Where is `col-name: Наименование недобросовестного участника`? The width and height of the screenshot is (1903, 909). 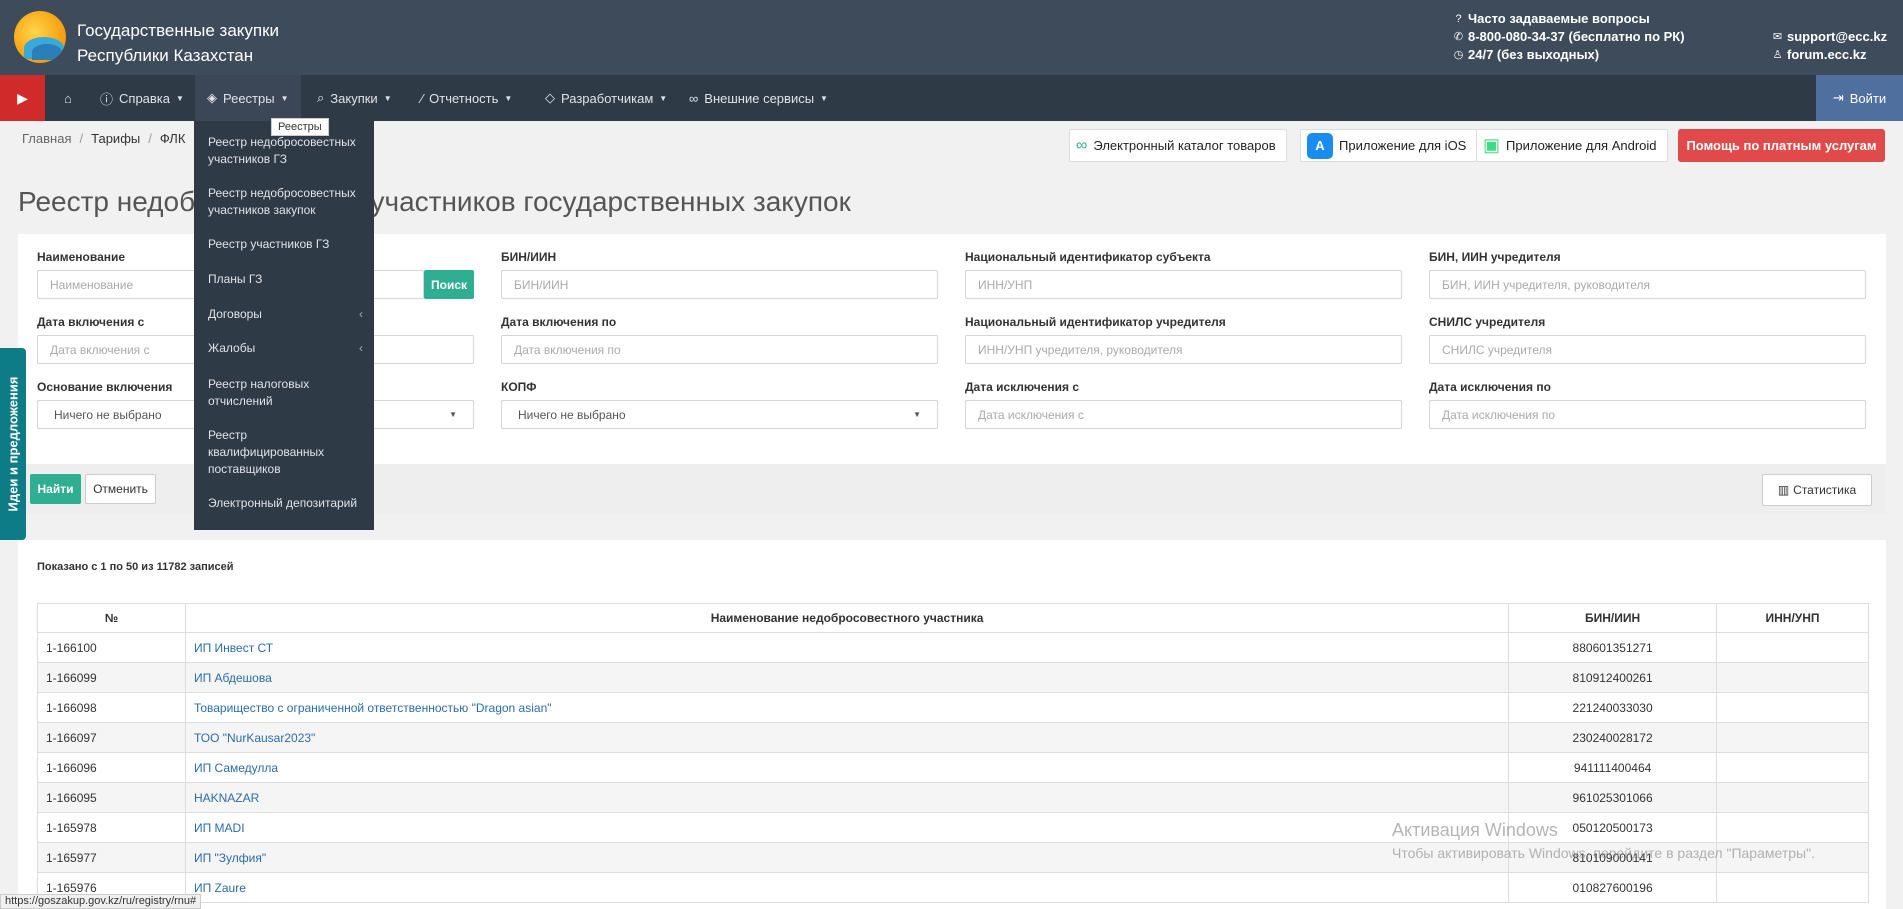
col-name: Наименование недобросовестного участника is located at coordinates (847, 618).